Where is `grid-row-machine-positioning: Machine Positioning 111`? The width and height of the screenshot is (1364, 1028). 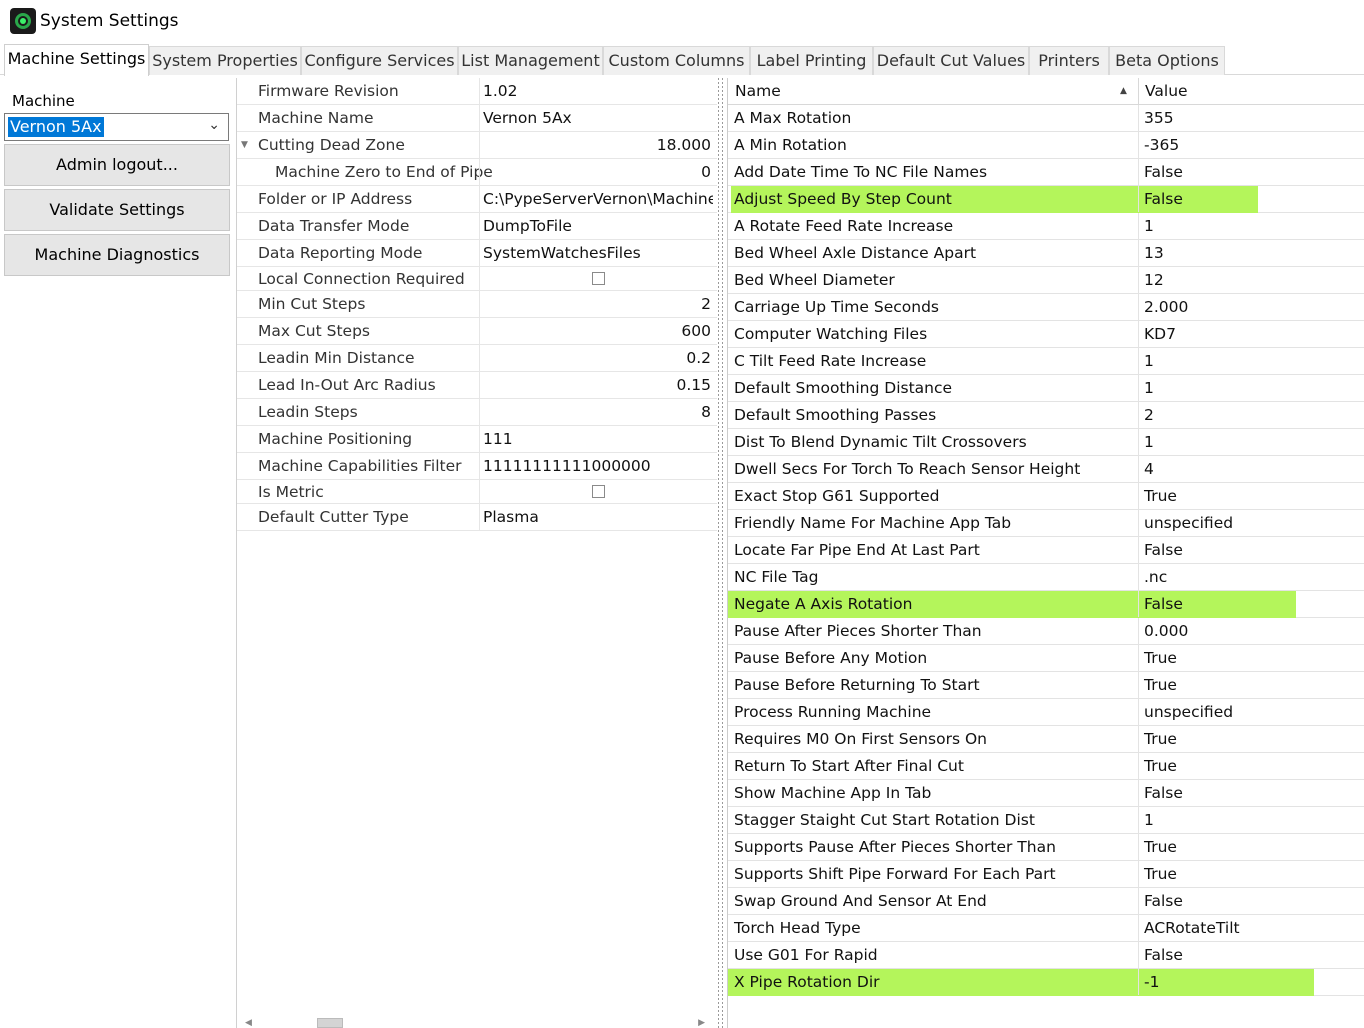
grid-row-machine-positioning: Machine Positioning 111 is located at coordinates (477, 439).